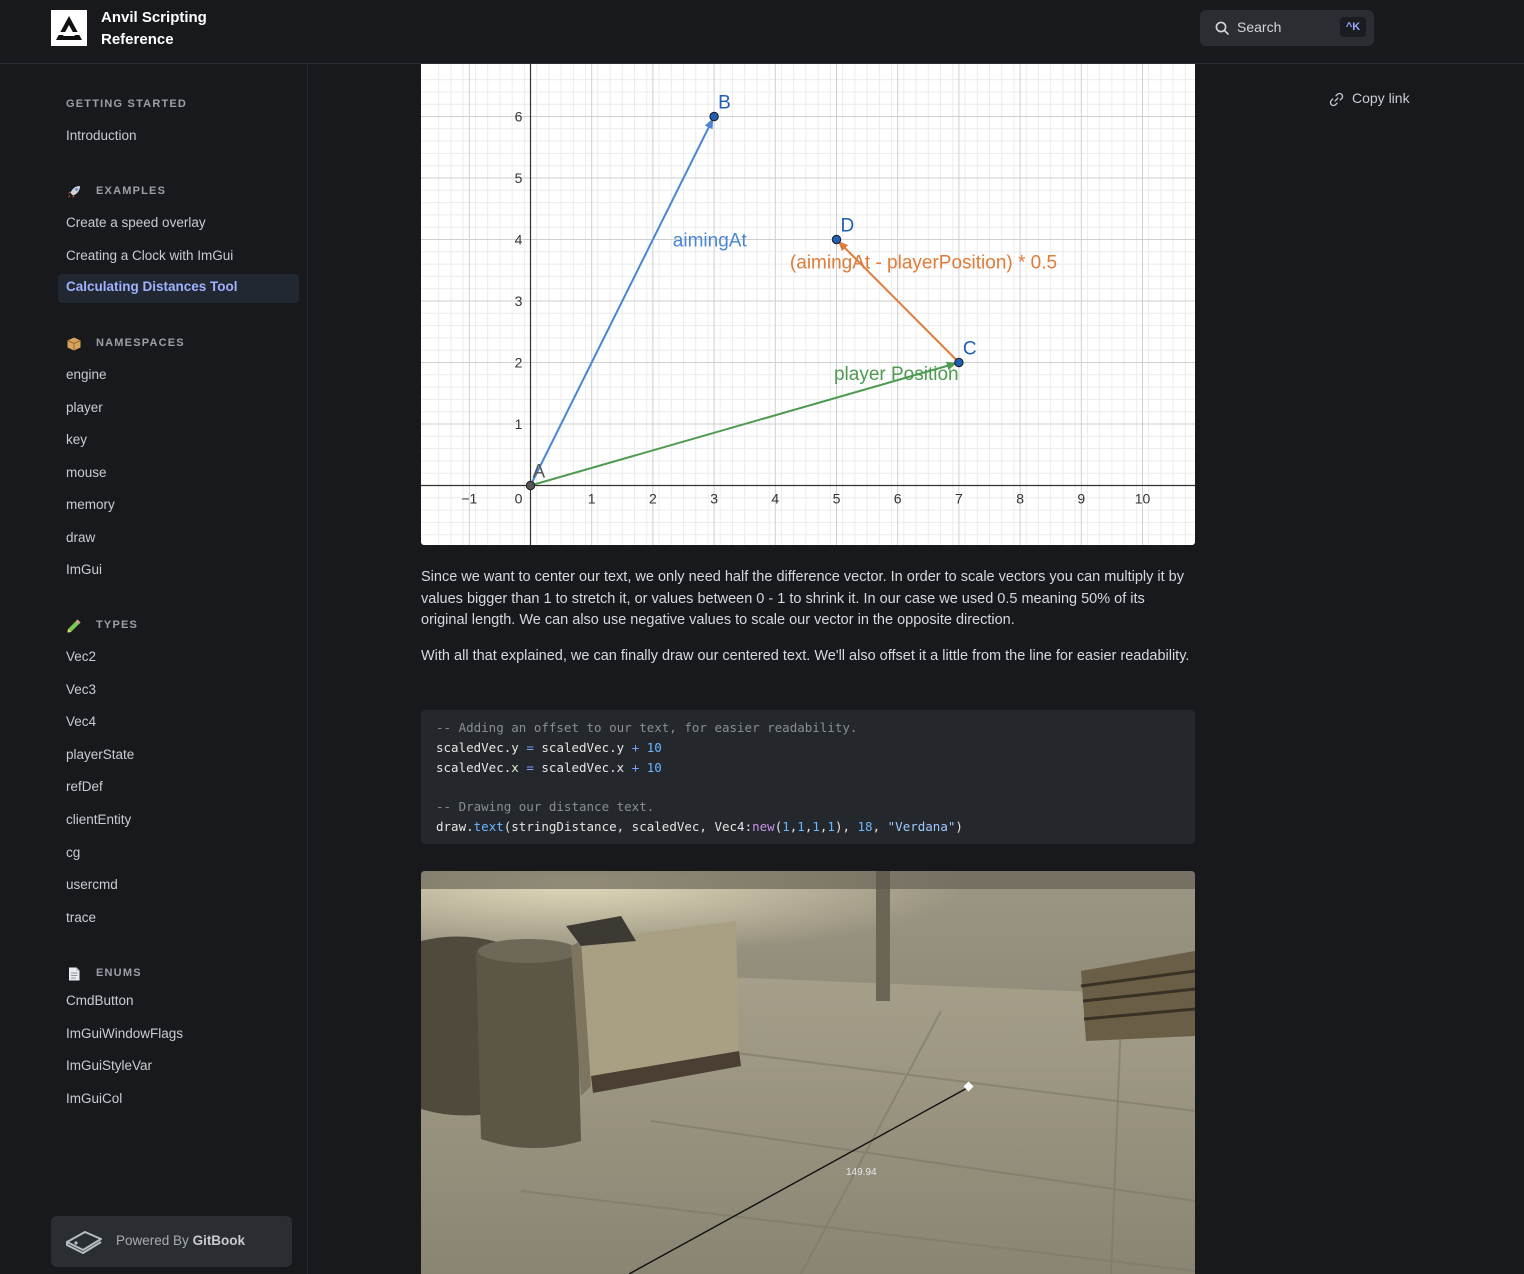 This screenshot has height=1274, width=1524. I want to click on section-heading-examples: EXAMPLES, so click(131, 191).